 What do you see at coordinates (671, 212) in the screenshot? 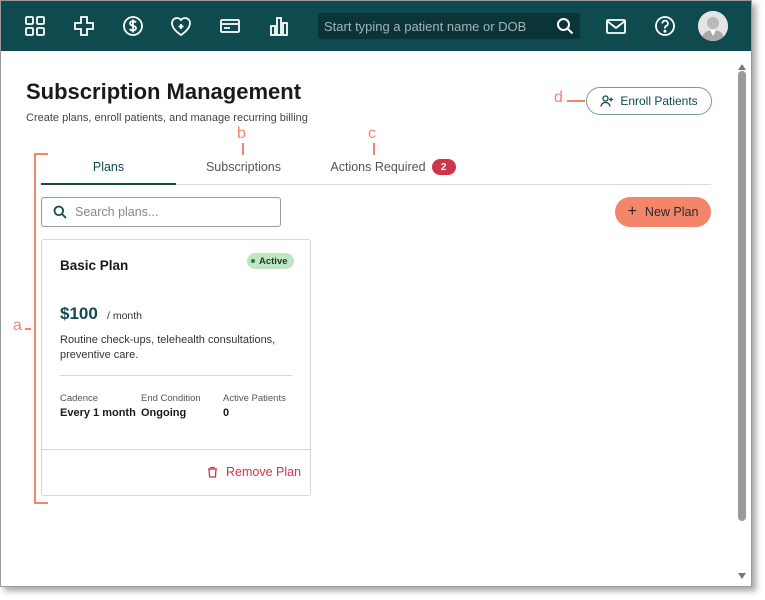
I see `new-plan-label: New Plan` at bounding box center [671, 212].